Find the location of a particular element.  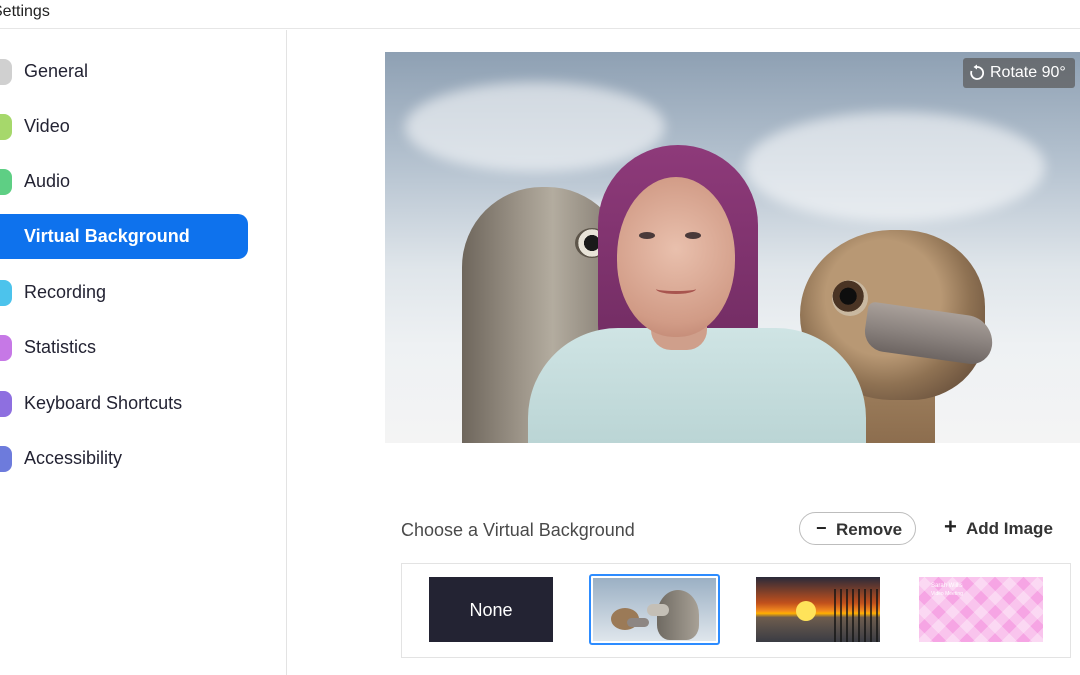

sidebar-item-recording: Recording is located at coordinates (124, 292).